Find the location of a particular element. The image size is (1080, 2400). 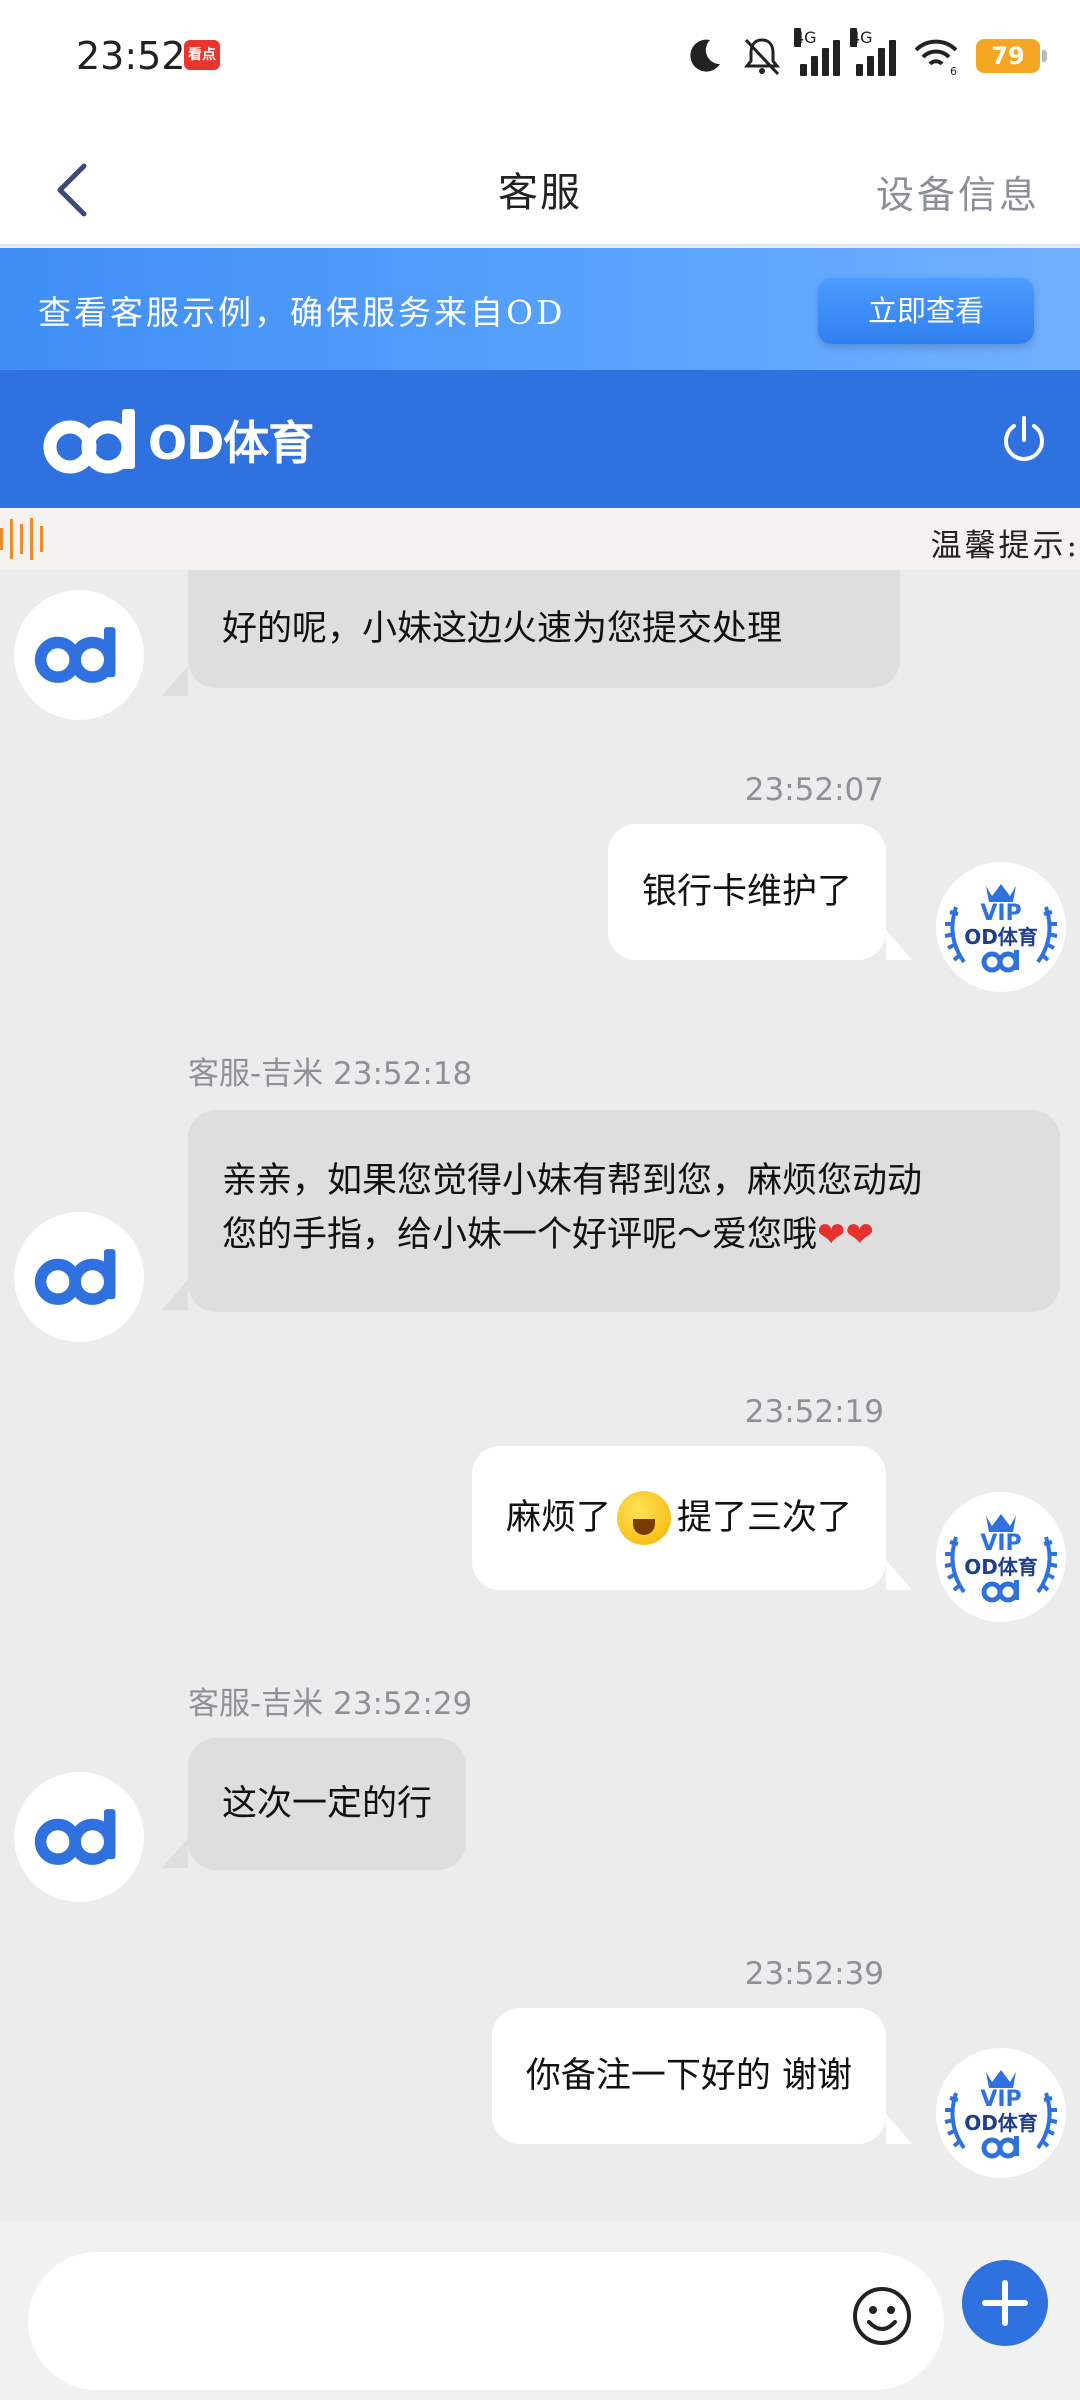

input-bar is located at coordinates (540, 2311).